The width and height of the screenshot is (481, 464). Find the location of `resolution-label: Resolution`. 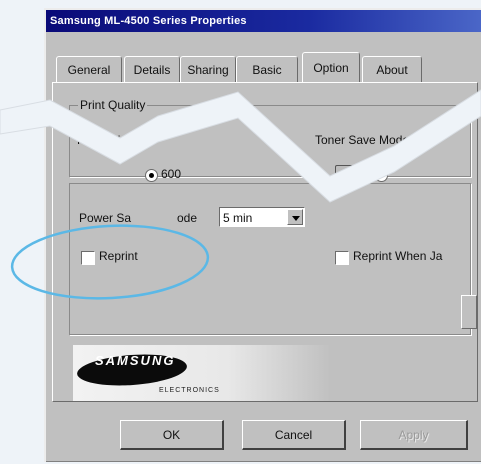

resolution-label: Resolution is located at coordinates (105, 140).